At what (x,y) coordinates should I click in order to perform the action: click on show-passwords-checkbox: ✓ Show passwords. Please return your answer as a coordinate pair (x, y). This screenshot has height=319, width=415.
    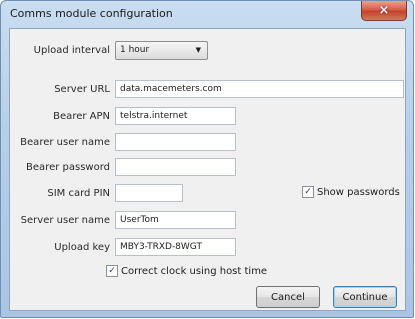
    Looking at the image, I should click on (351, 192).